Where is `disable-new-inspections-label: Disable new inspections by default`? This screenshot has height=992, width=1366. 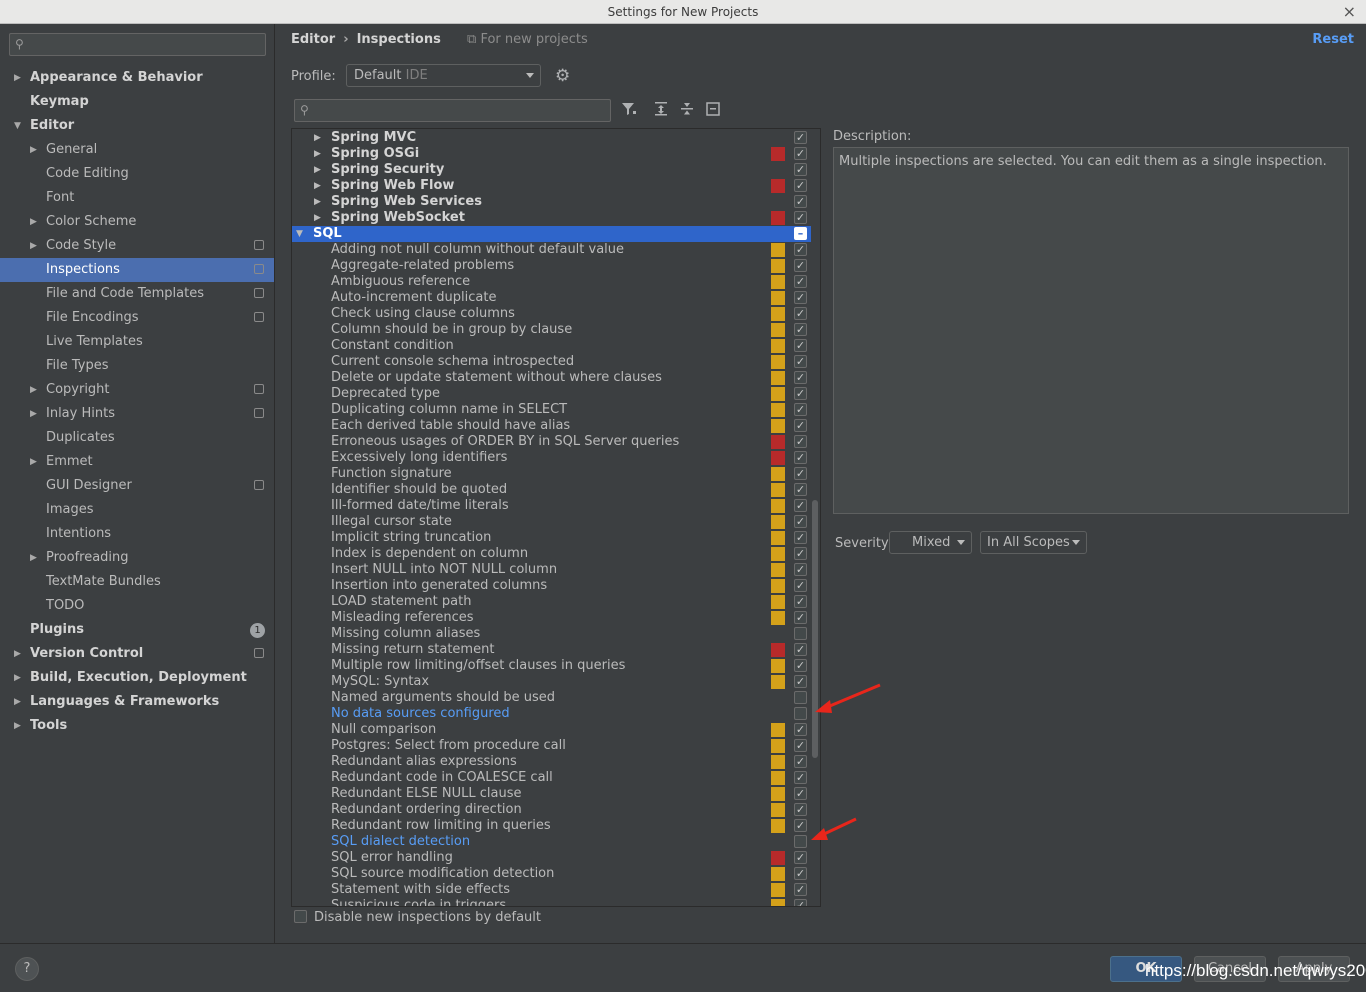
disable-new-inspections-label: Disable new inspections by default is located at coordinates (427, 917).